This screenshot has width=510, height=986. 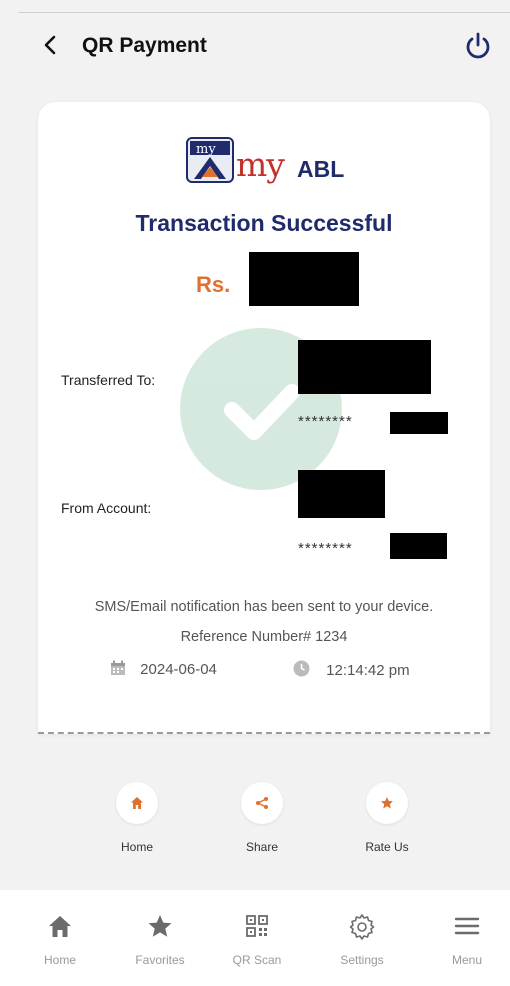 What do you see at coordinates (257, 926) in the screenshot?
I see `qr-icon` at bounding box center [257, 926].